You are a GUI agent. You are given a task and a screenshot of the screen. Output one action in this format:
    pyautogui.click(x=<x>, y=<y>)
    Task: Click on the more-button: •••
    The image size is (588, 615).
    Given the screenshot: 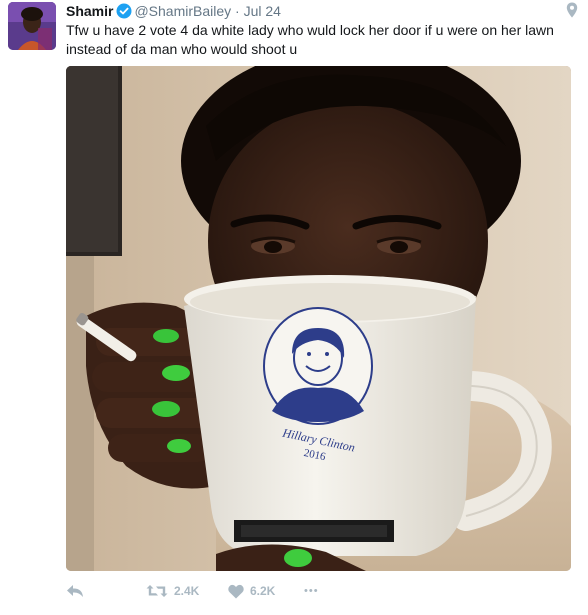 What is the action you would take?
    pyautogui.click(x=311, y=591)
    